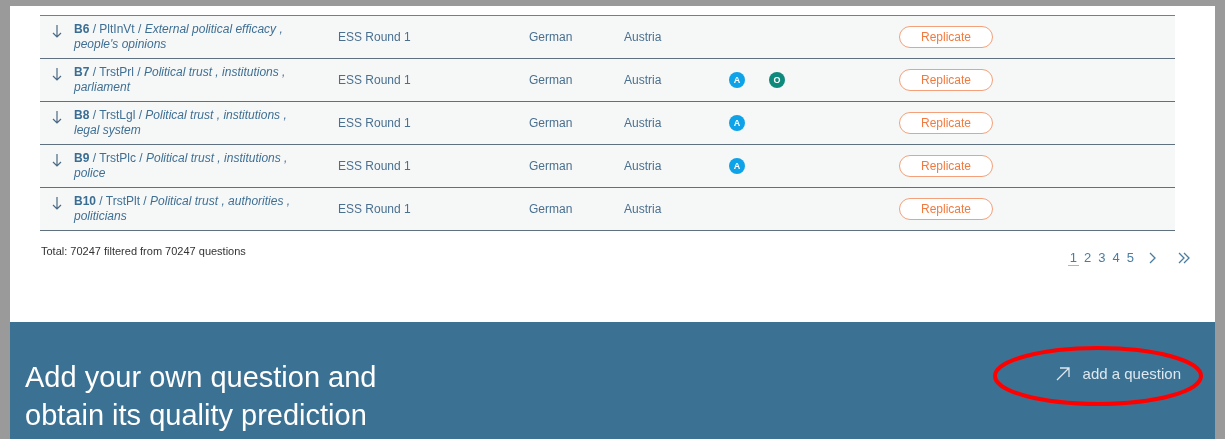 This screenshot has height=439, width=1225. Describe the element at coordinates (180, 80) in the screenshot. I see `question-title: B7 / TrstPrl / Political trust , institutions , parliament` at that location.